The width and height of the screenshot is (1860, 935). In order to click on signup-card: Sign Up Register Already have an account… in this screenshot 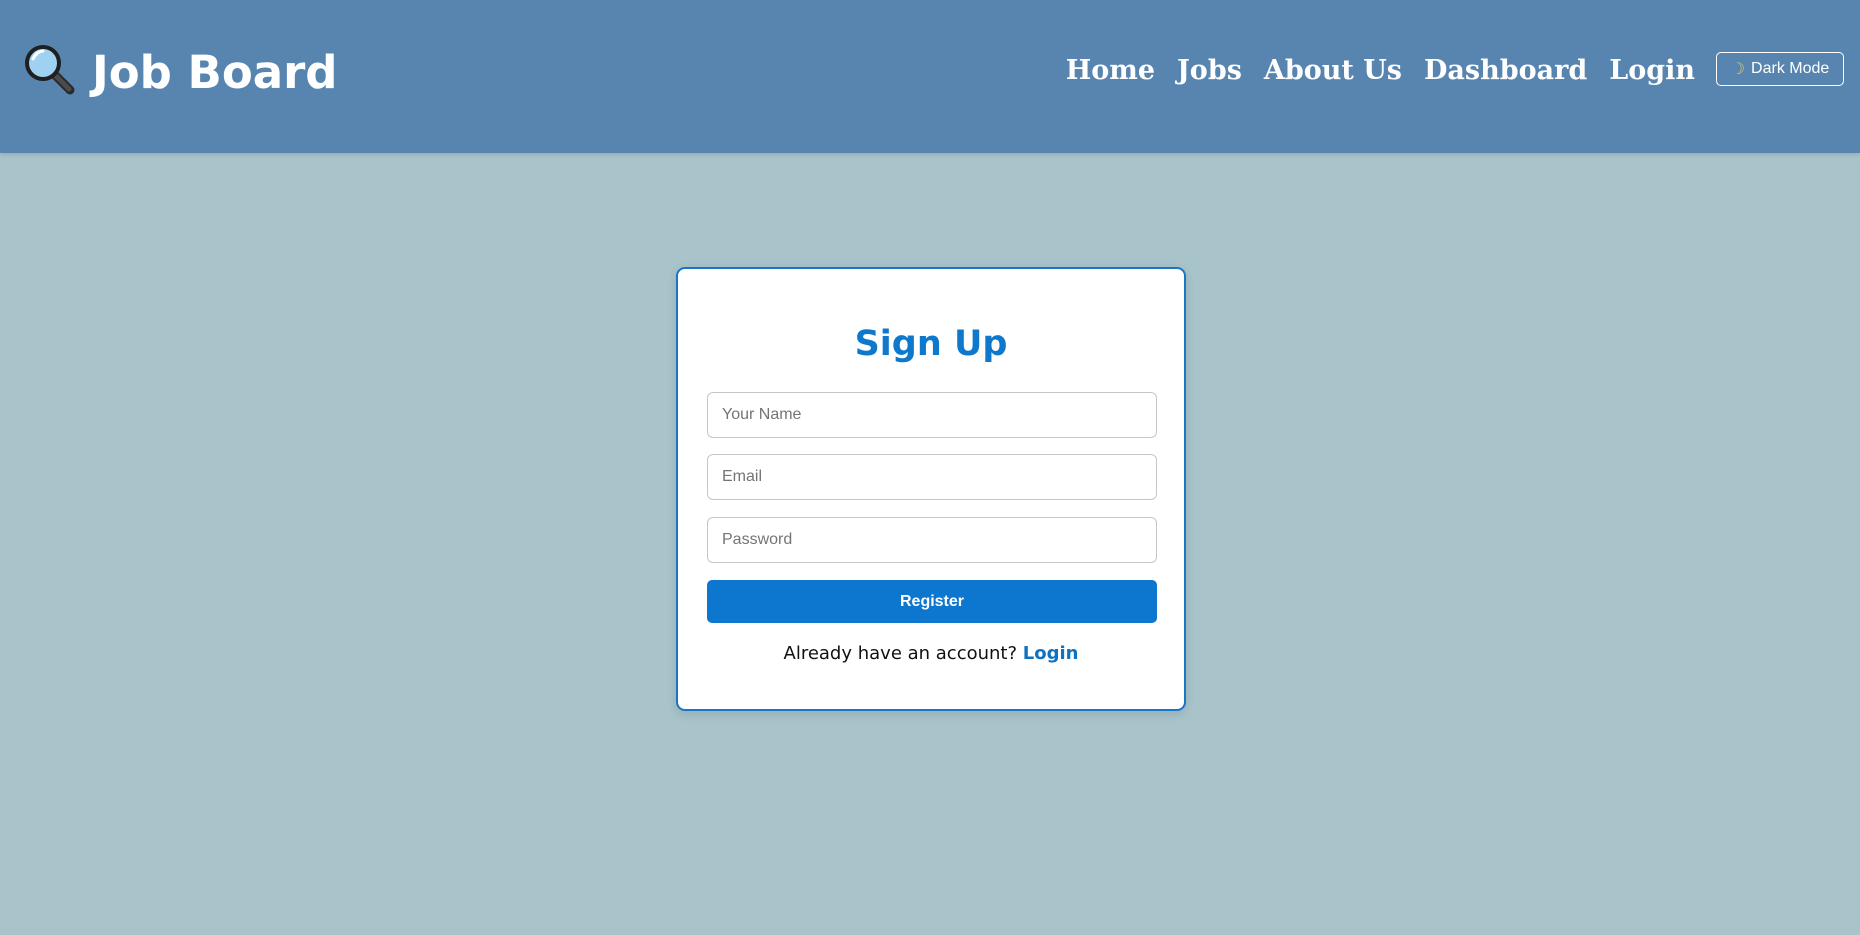, I will do `click(931, 489)`.